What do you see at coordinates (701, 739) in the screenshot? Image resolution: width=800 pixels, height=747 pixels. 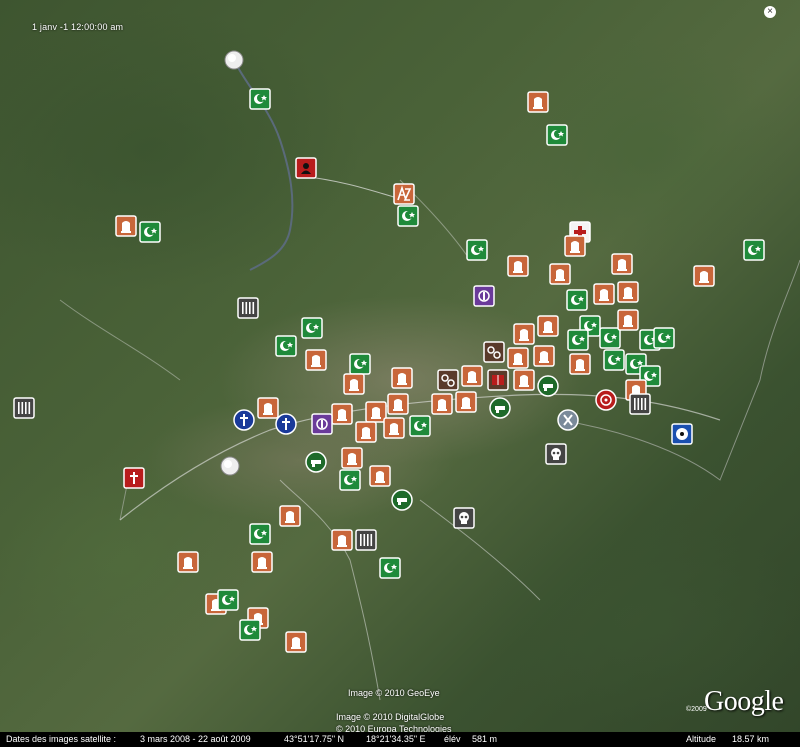 I see `altitude-label: Altitude` at bounding box center [701, 739].